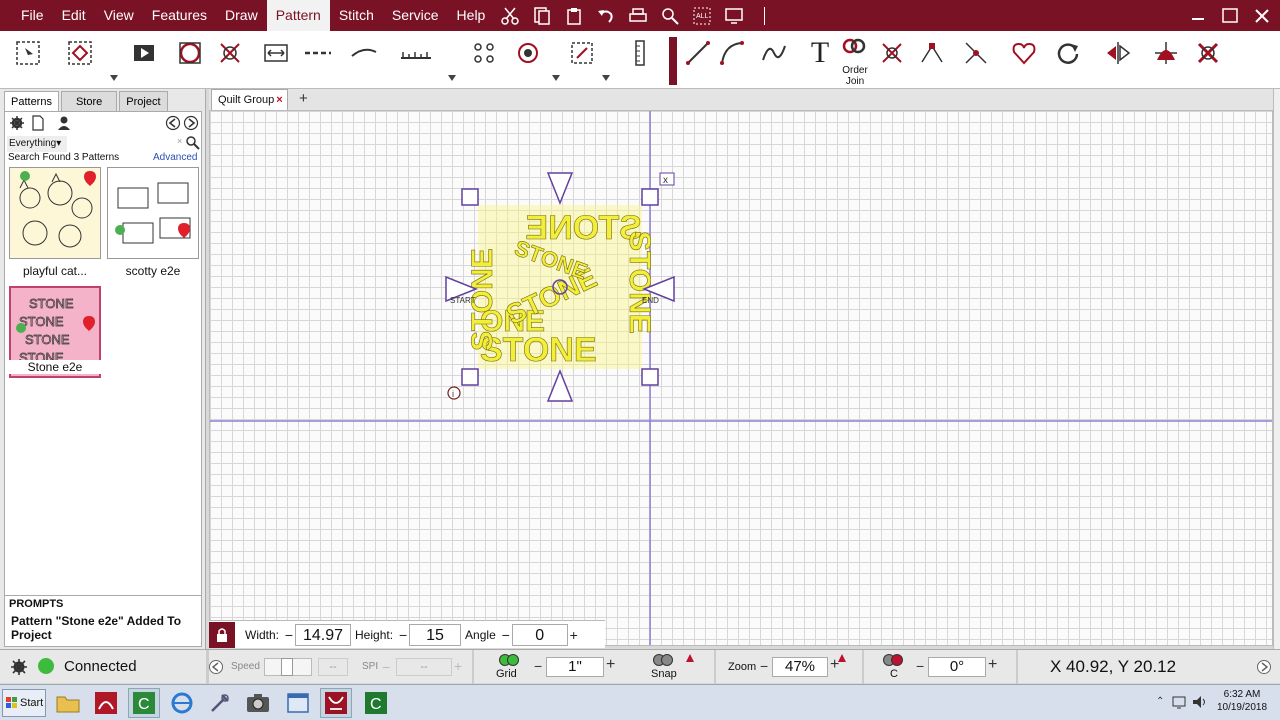  I want to click on camera-icon, so click(258, 703).